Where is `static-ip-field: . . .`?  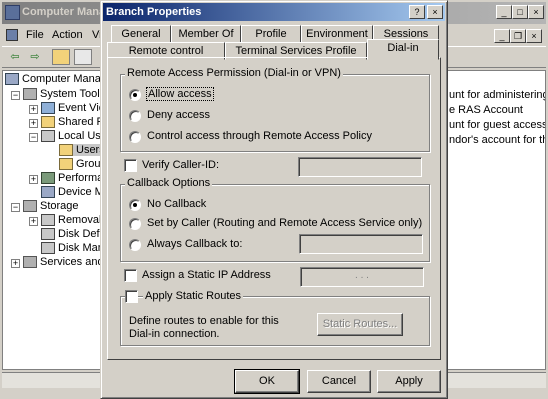
static-ip-field: . . . is located at coordinates (362, 277).